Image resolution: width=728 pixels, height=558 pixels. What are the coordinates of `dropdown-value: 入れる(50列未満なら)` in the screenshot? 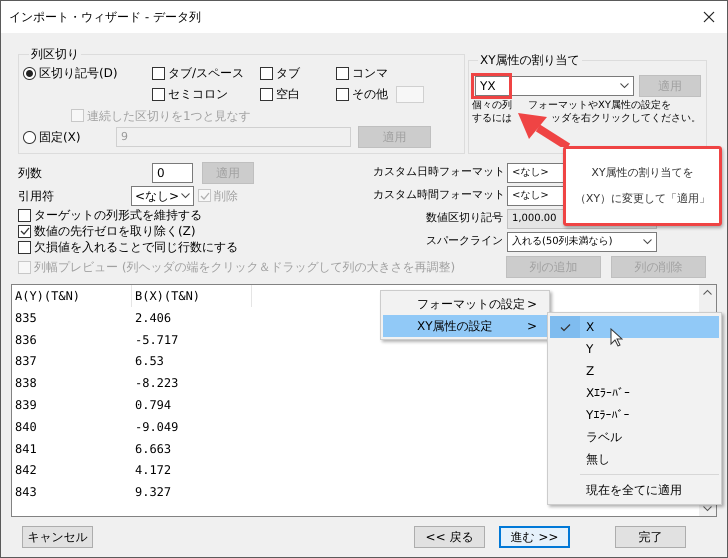 It's located at (562, 241).